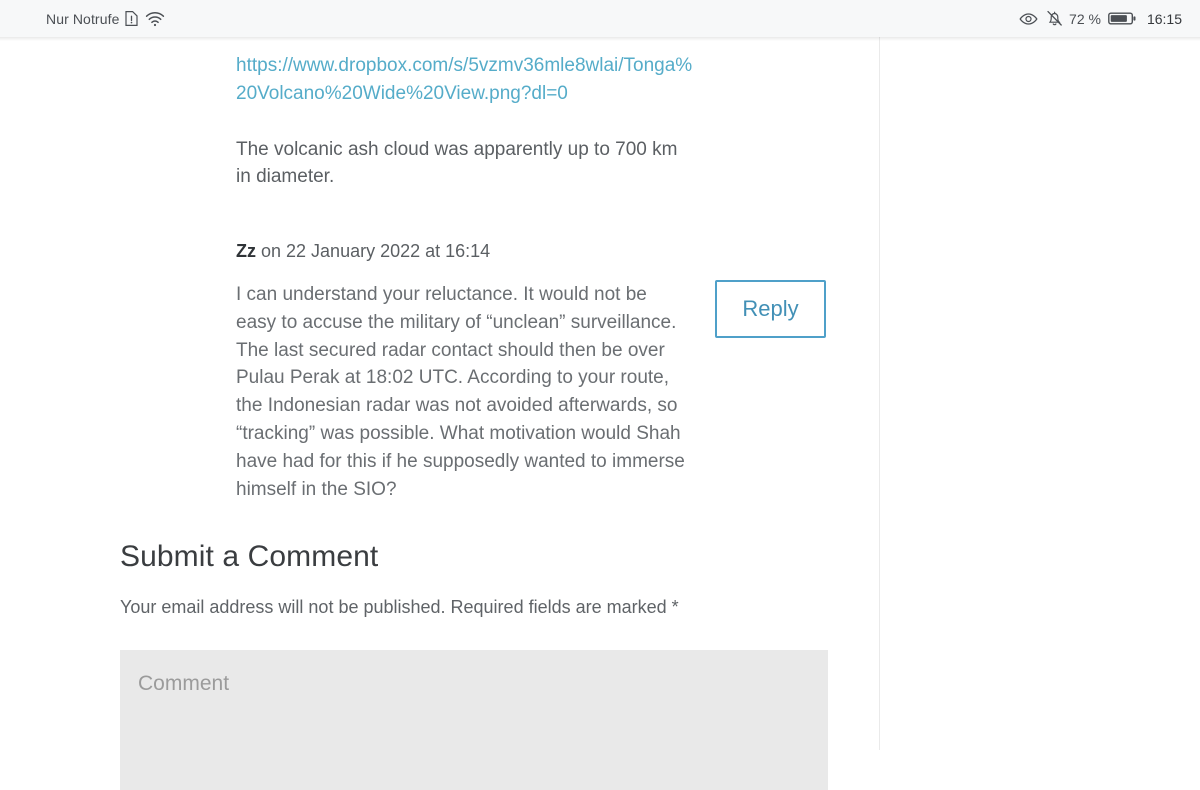 The image size is (1200, 790). What do you see at coordinates (536, 251) in the screenshot?
I see `comment-meta: Zz on 22 January 2022 at 16:14` at bounding box center [536, 251].